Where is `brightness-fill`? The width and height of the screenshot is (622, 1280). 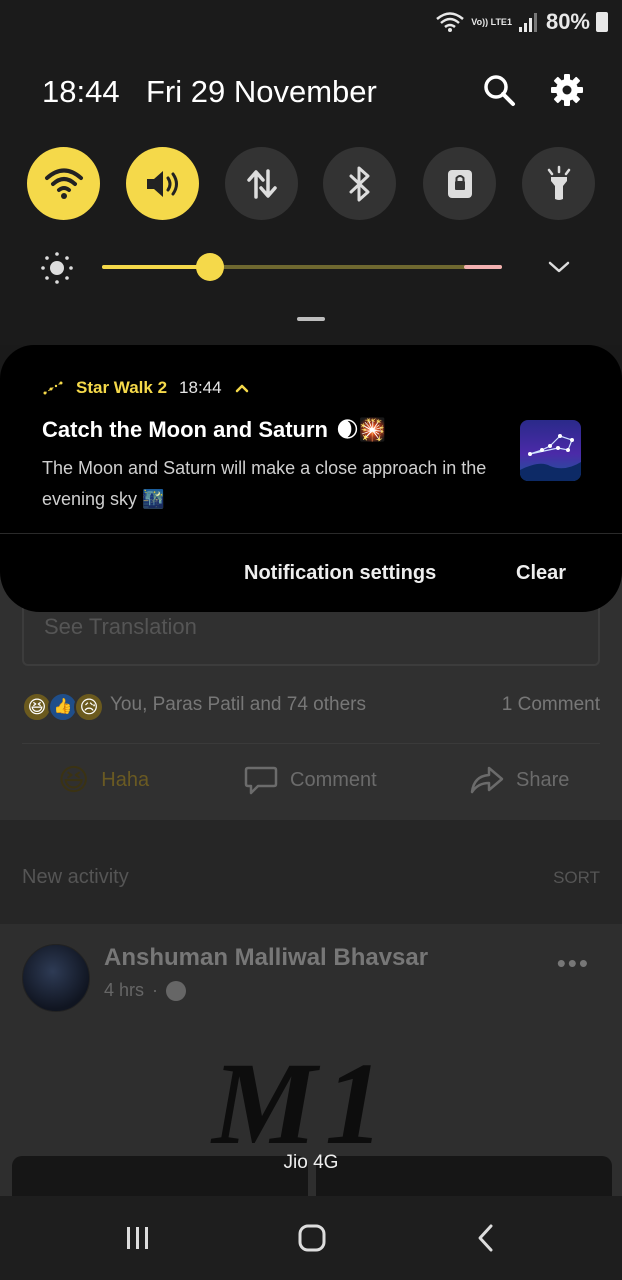
brightness-fill is located at coordinates (156, 267).